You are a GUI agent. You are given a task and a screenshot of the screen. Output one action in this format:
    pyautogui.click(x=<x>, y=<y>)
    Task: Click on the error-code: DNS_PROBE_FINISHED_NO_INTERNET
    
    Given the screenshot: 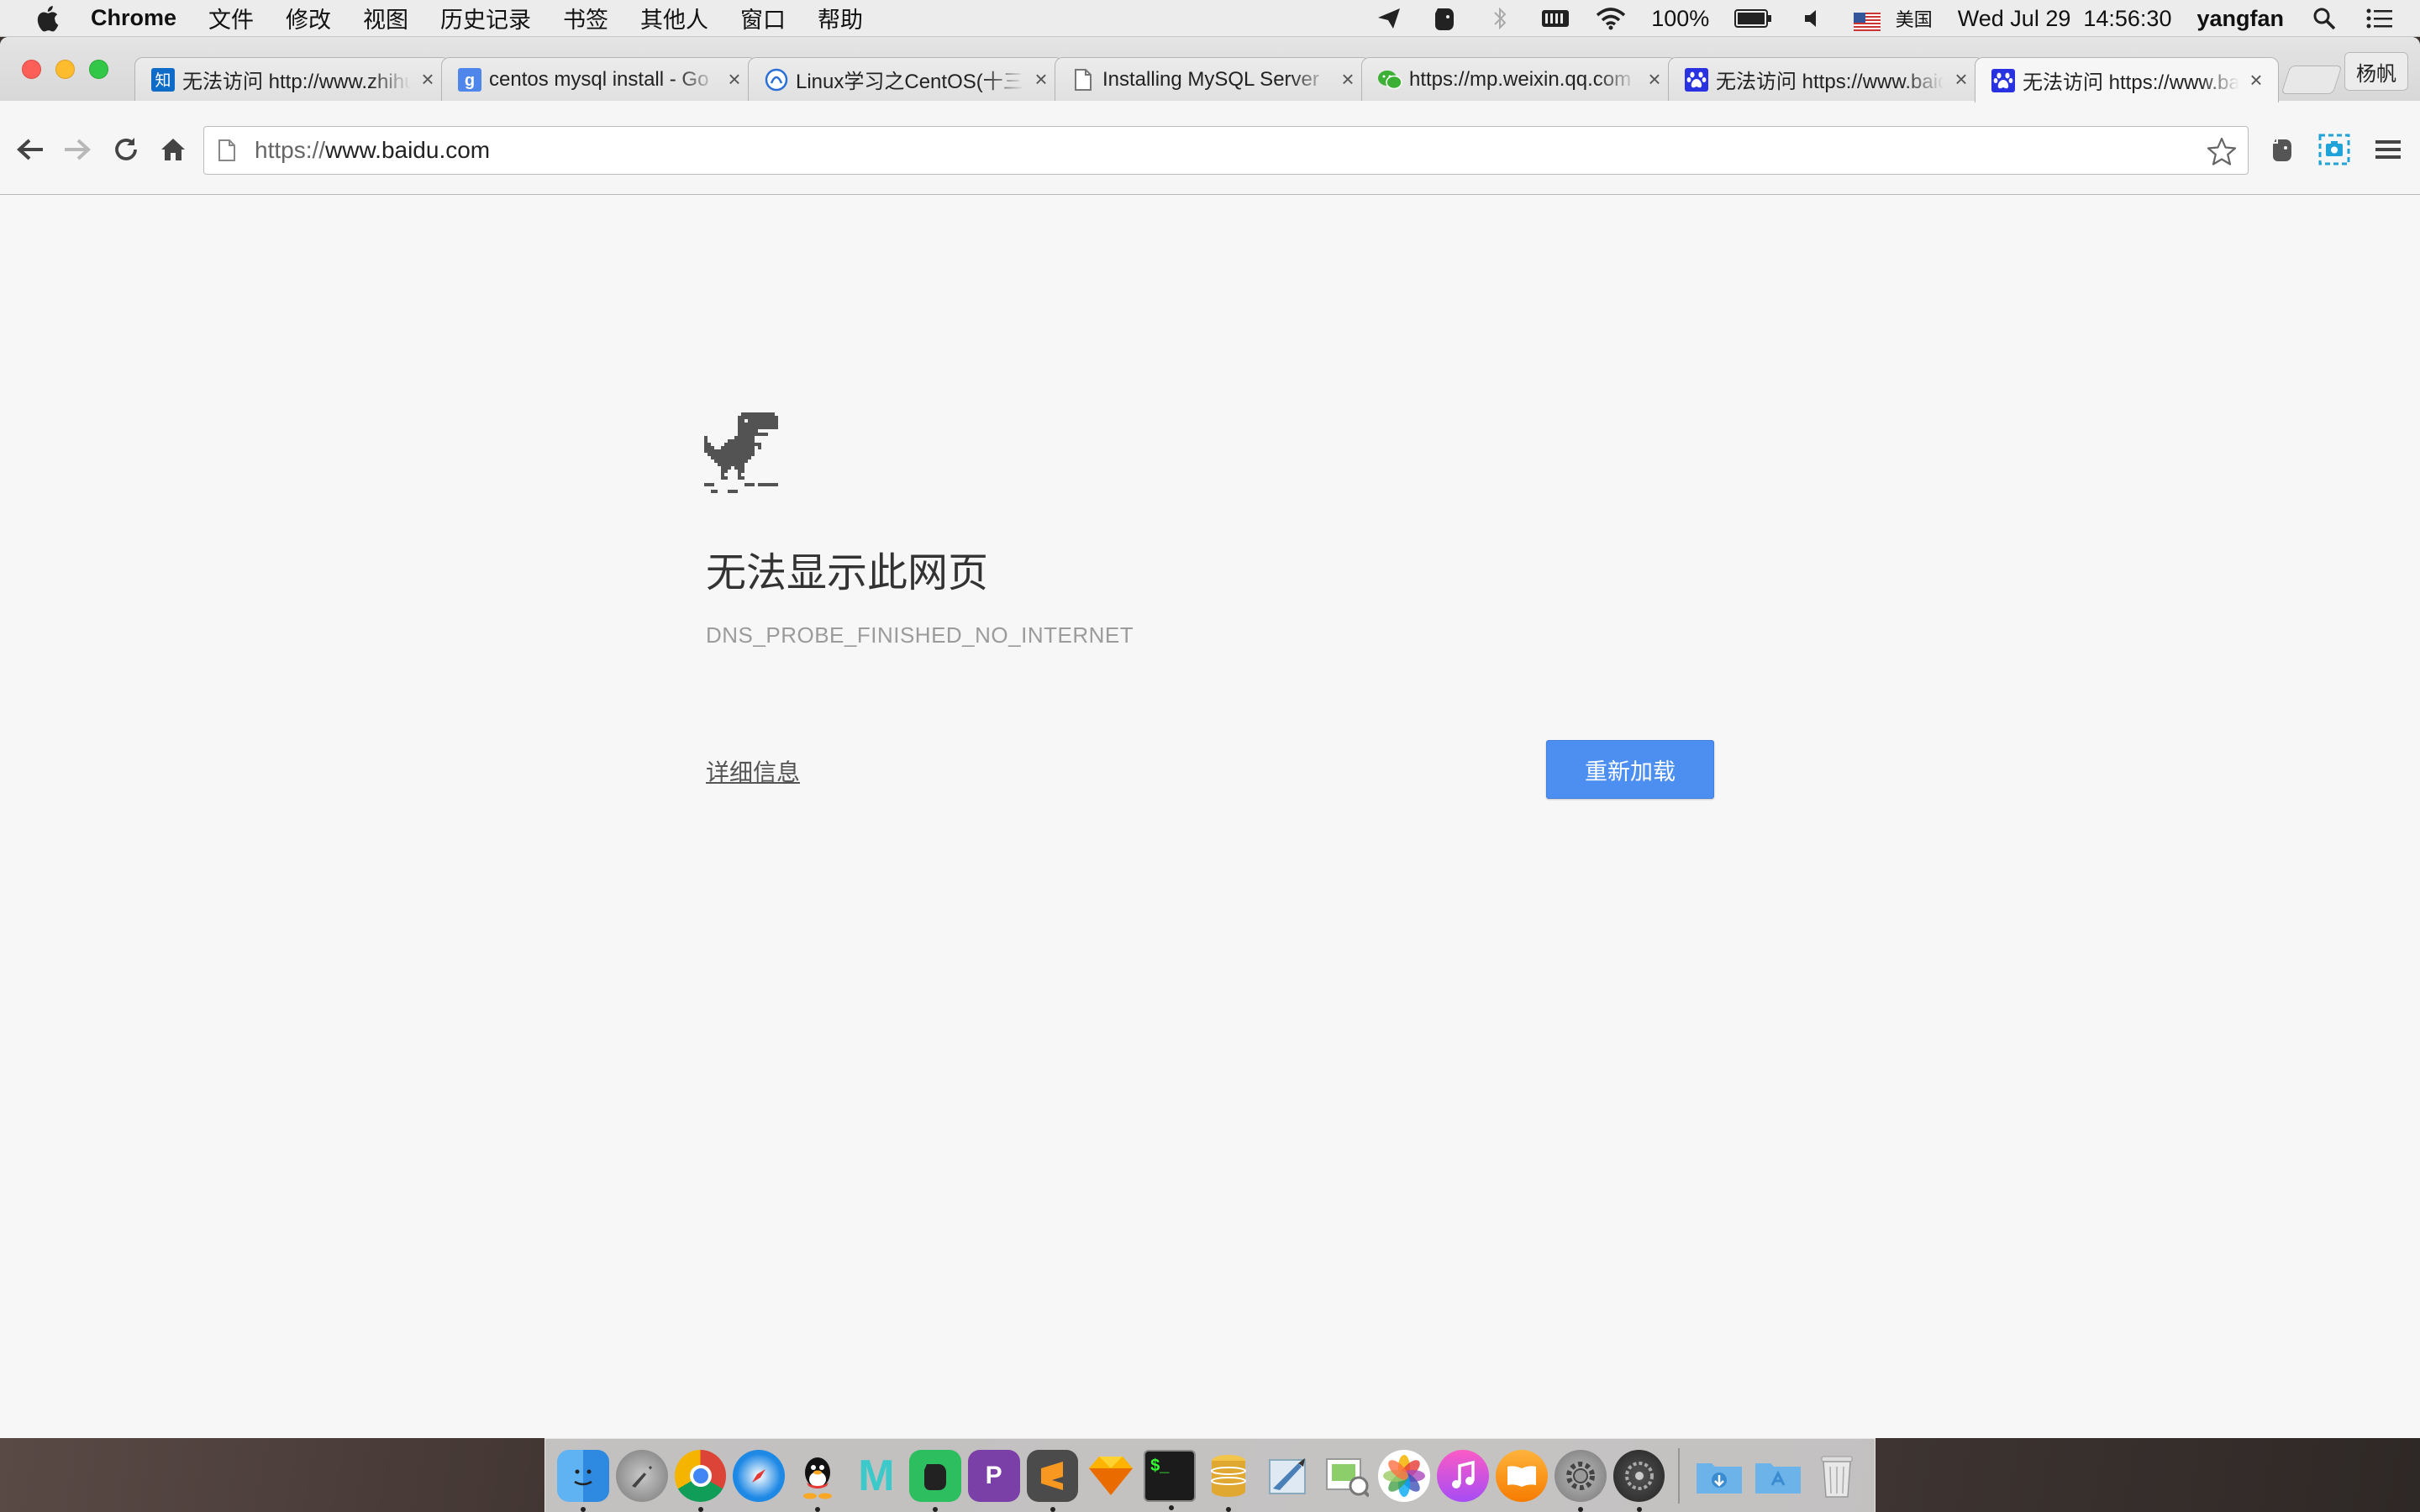 What is the action you would take?
    pyautogui.click(x=920, y=635)
    